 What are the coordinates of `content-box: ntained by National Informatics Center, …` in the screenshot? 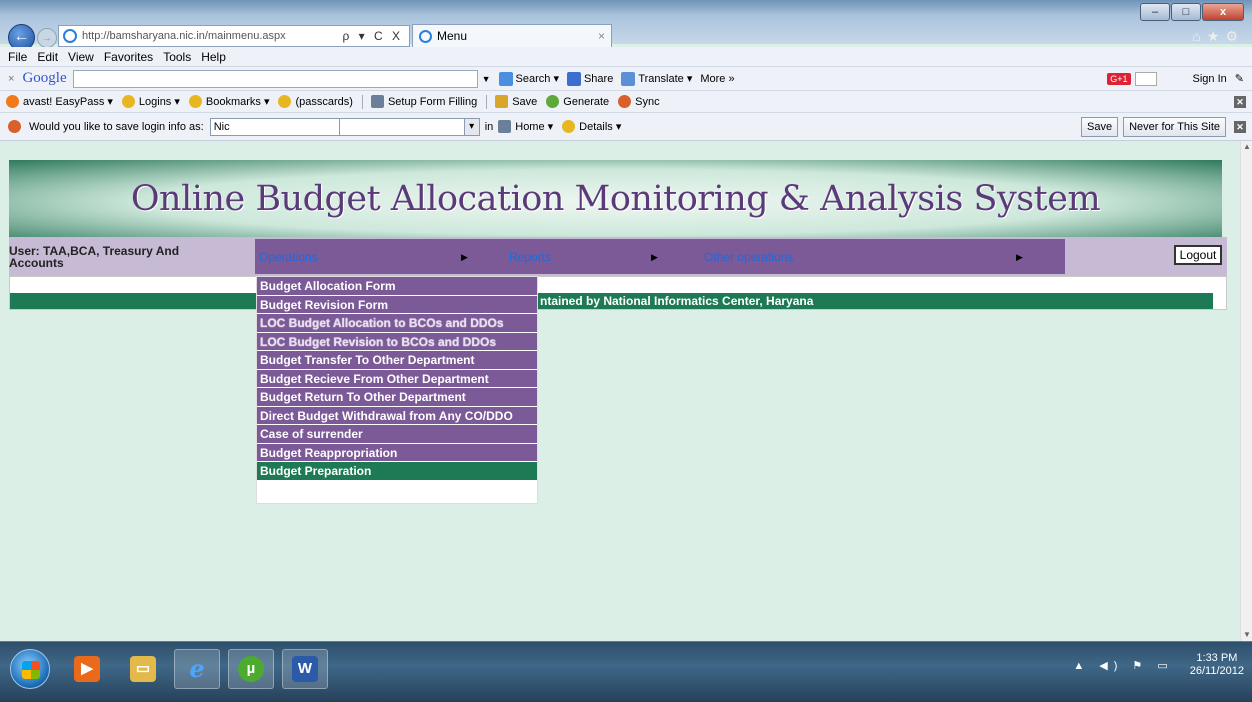 It's located at (618, 293).